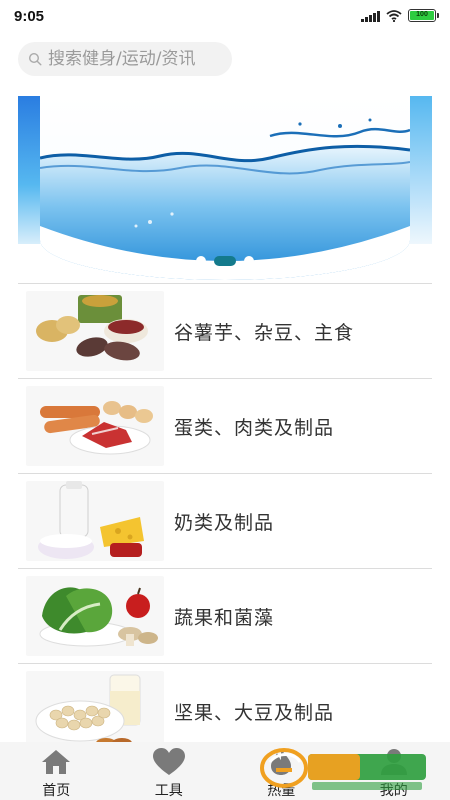 This screenshot has width=450, height=800. What do you see at coordinates (254, 427) in the screenshot?
I see `category-label: 蛋类、肉类及制品` at bounding box center [254, 427].